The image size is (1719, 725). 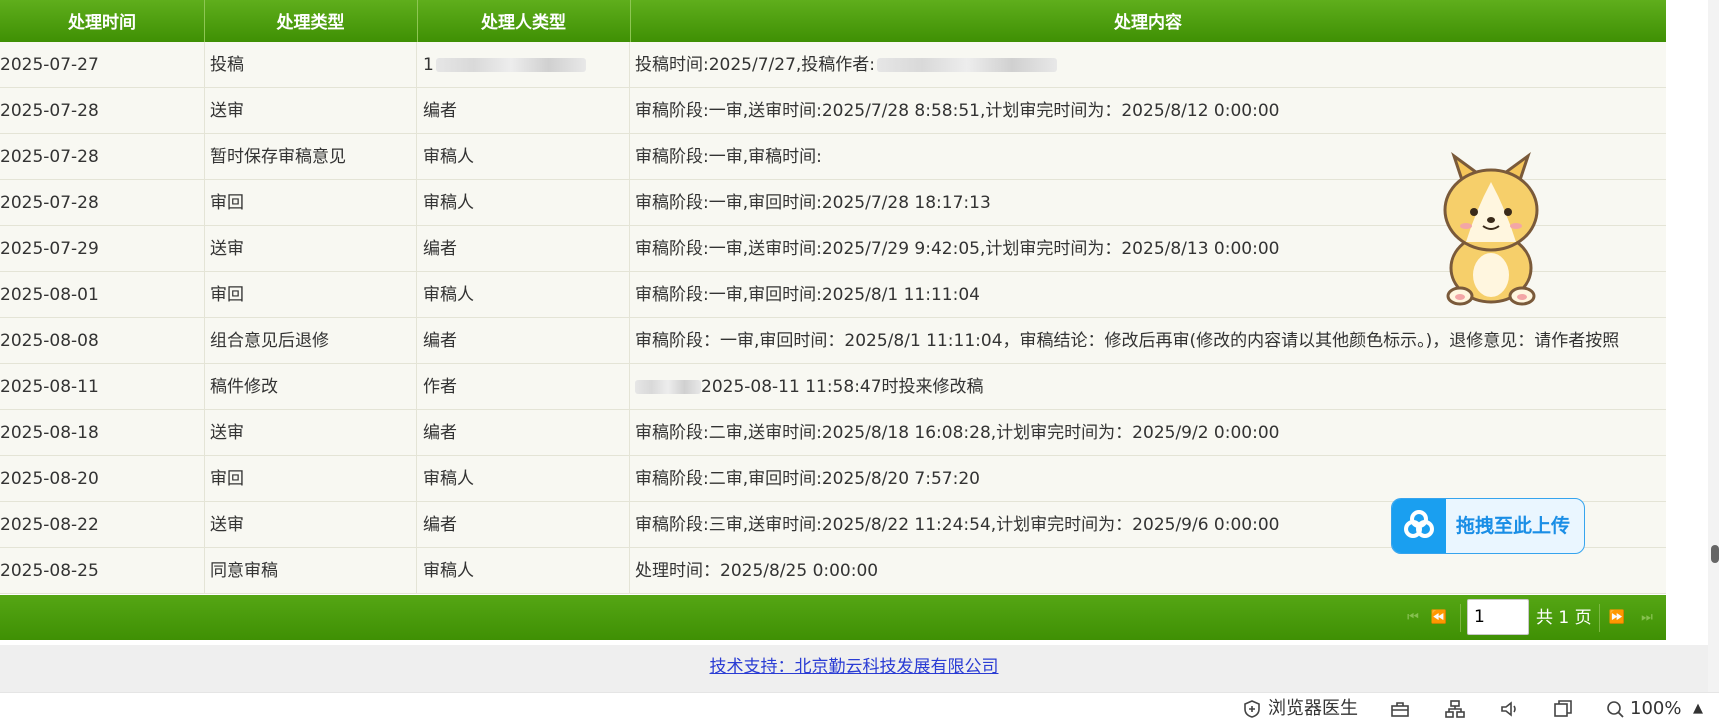 I want to click on table-row: 2025-07-27 投稿 1 投稿时间:2025/7/27,投稿作者:, so click(x=833, y=65).